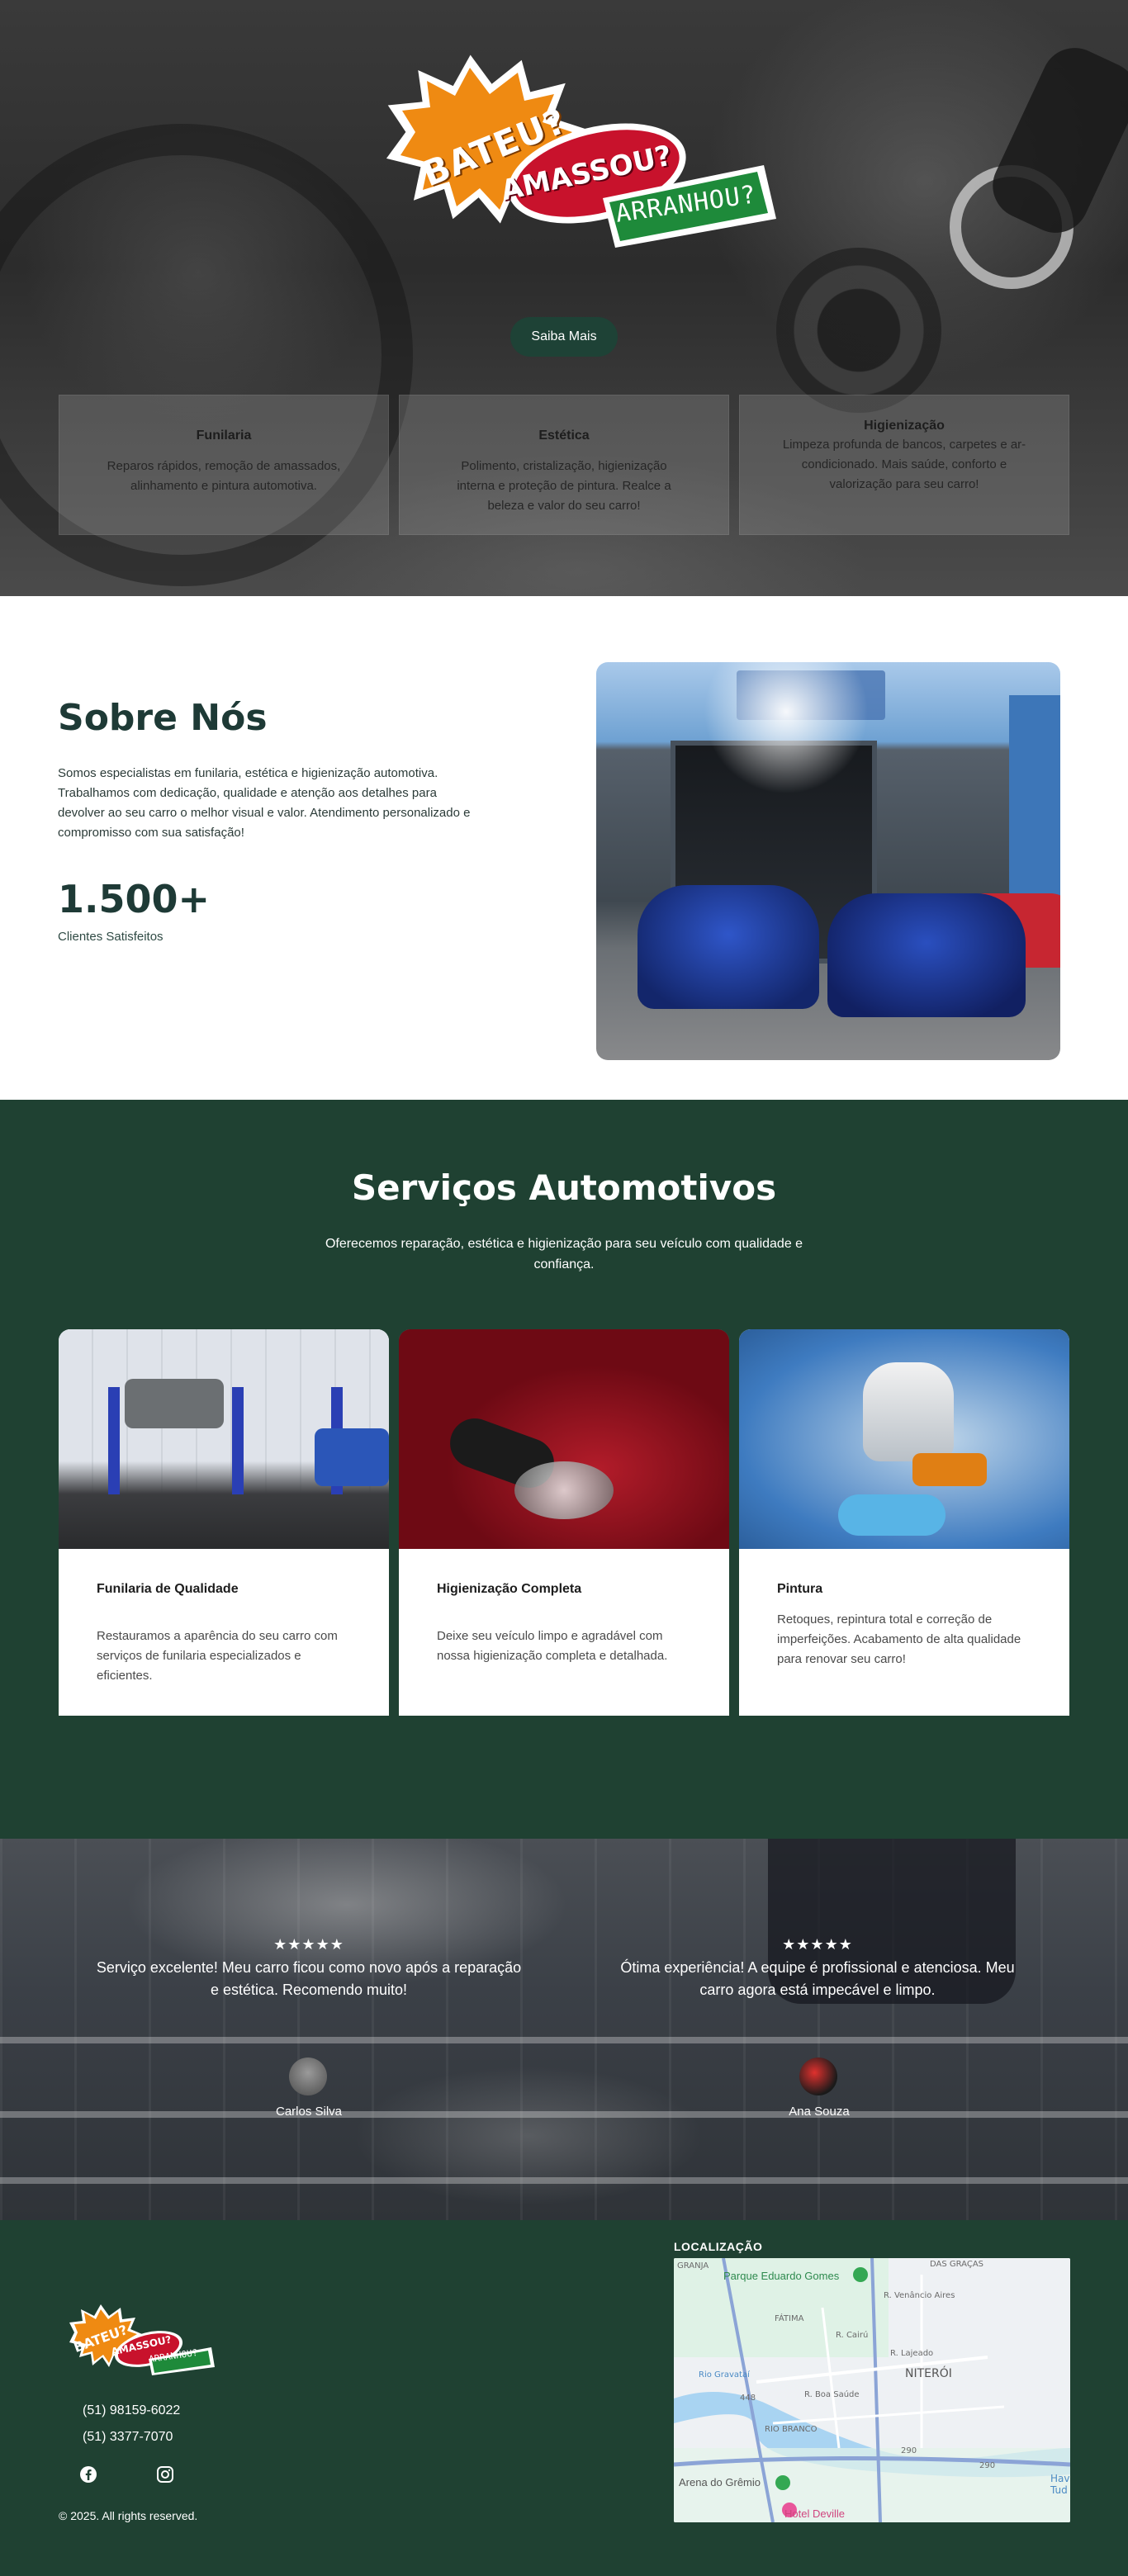 The image size is (1128, 2576). I want to click on location-title: LOCALIZAÇÃO, so click(719, 2246).